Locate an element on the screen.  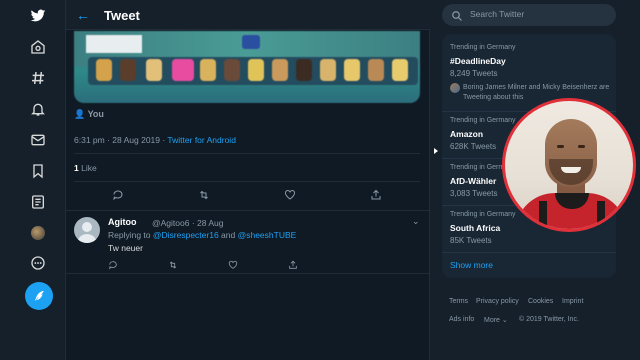
left-navigation is located at coordinates (33, 180).